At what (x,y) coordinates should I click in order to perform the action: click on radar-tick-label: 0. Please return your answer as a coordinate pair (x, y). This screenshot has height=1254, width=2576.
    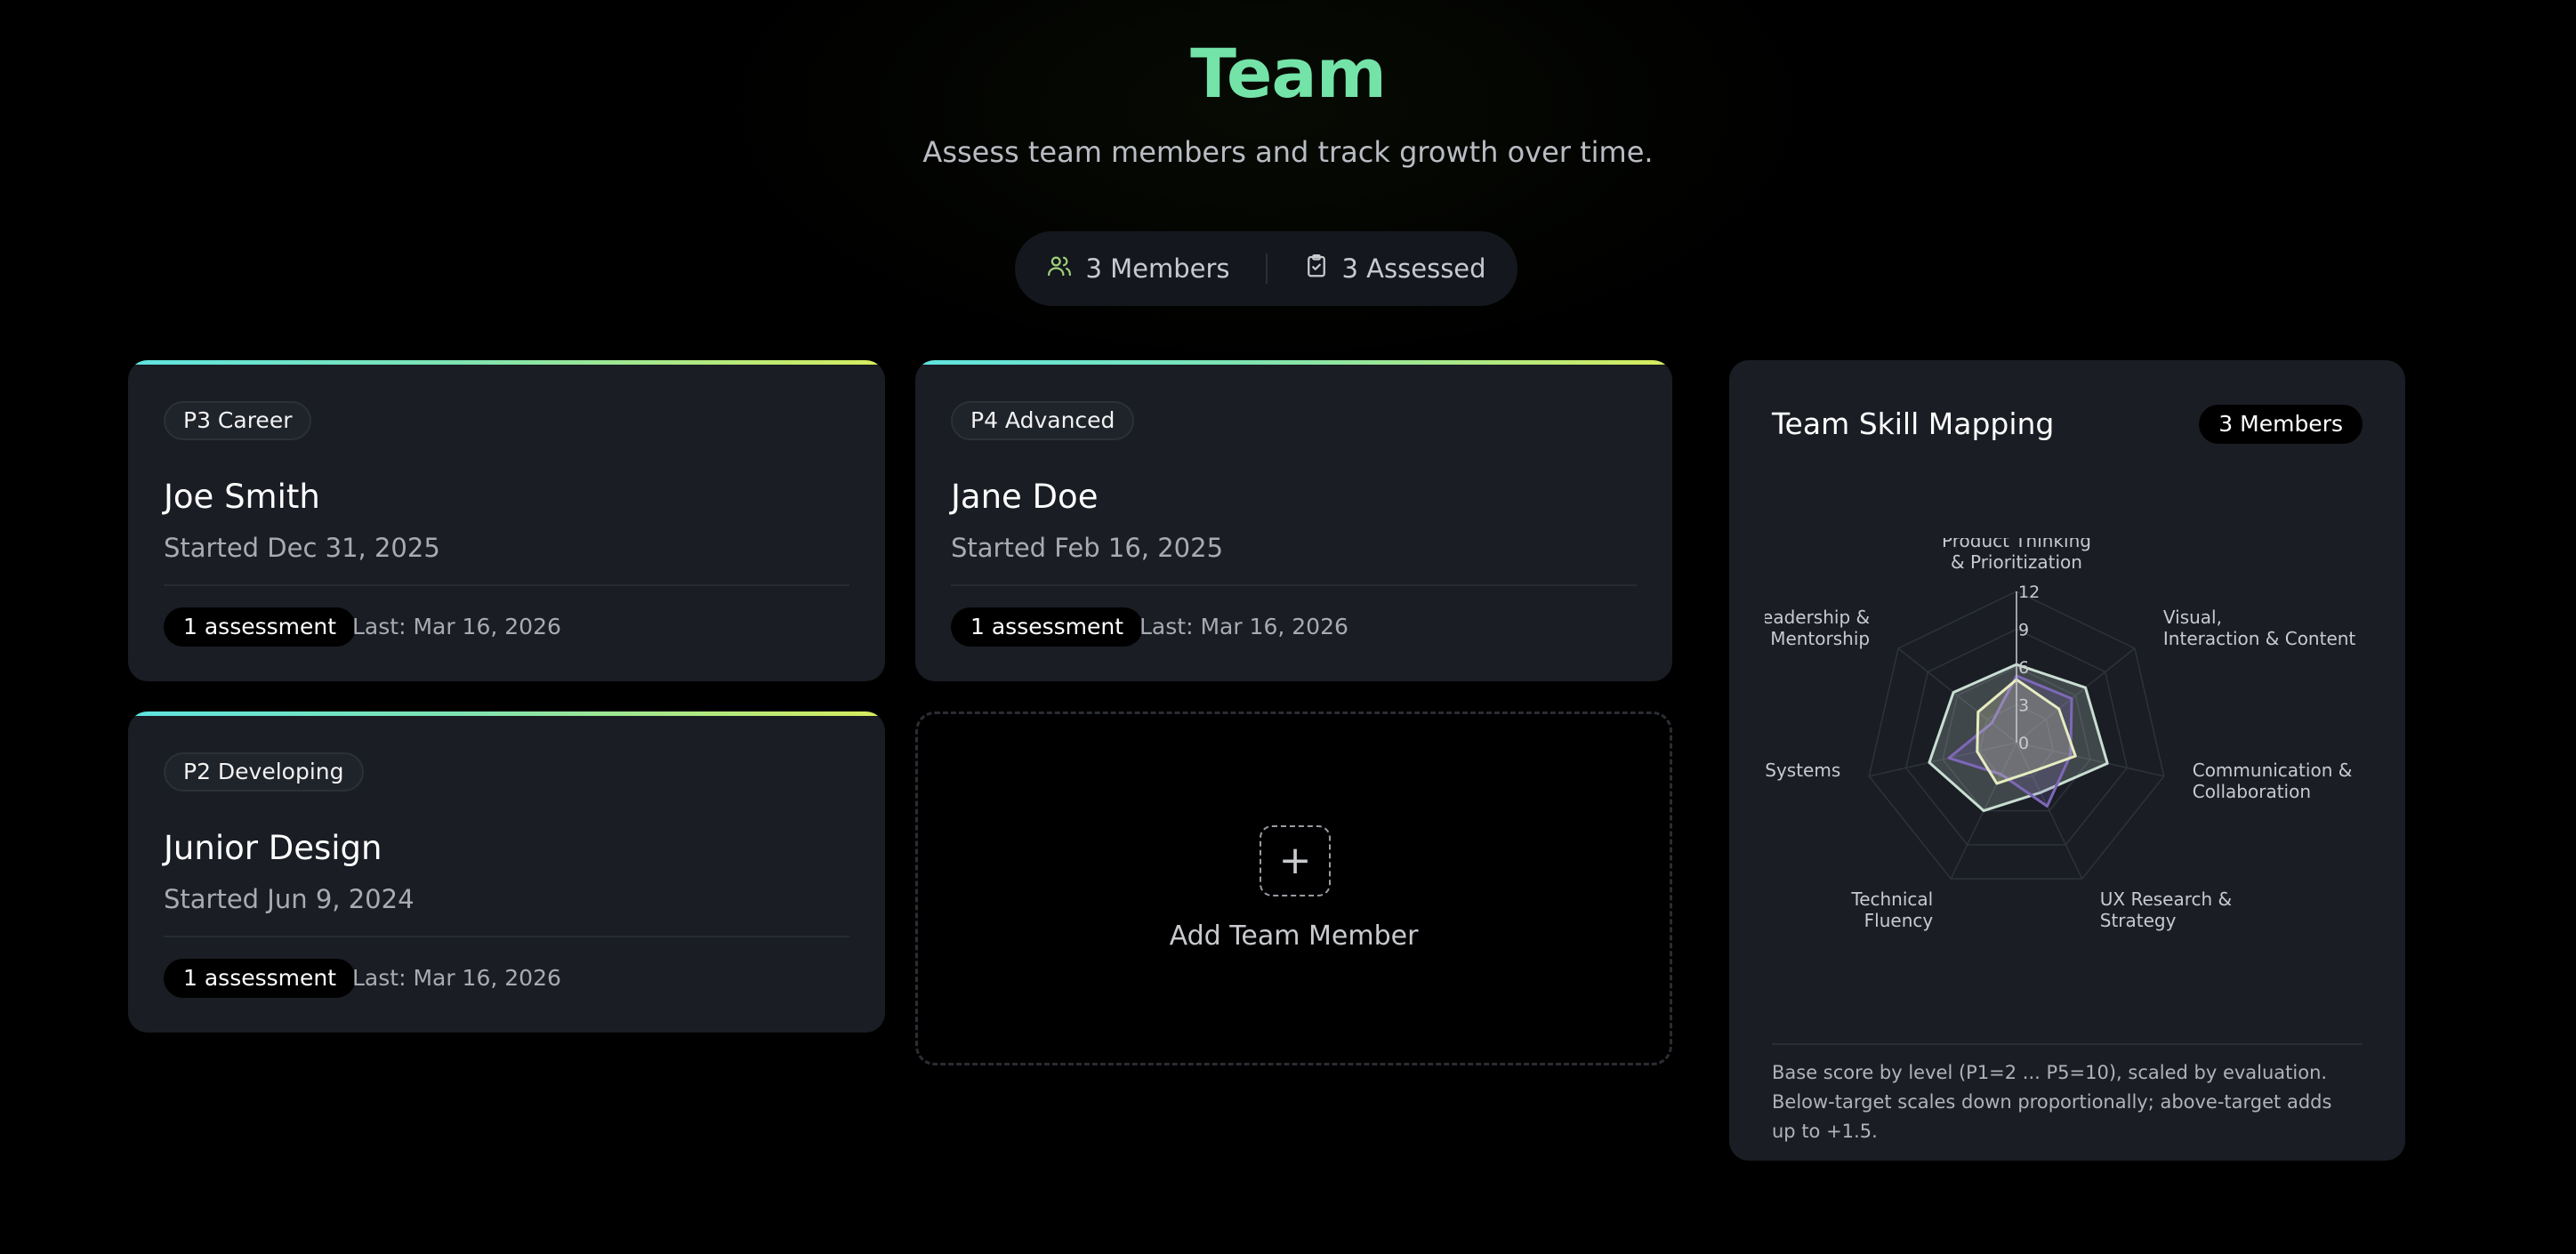
    Looking at the image, I should click on (2023, 743).